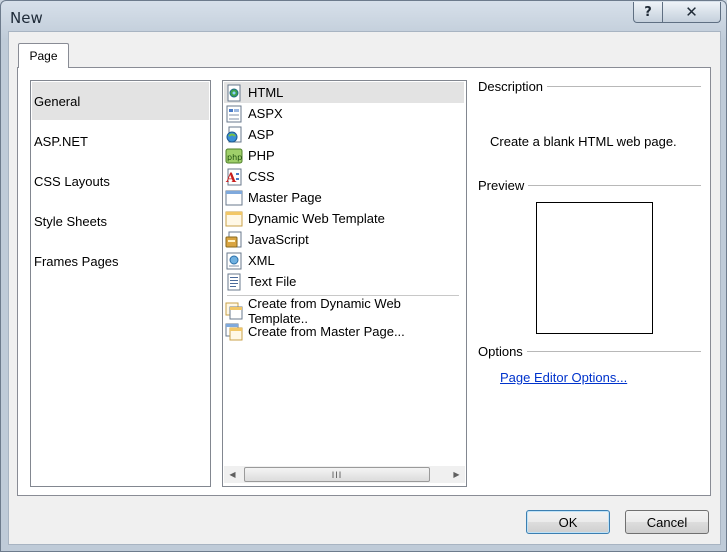 This screenshot has height=552, width=727. What do you see at coordinates (120, 101) in the screenshot?
I see `category-item-general: General` at bounding box center [120, 101].